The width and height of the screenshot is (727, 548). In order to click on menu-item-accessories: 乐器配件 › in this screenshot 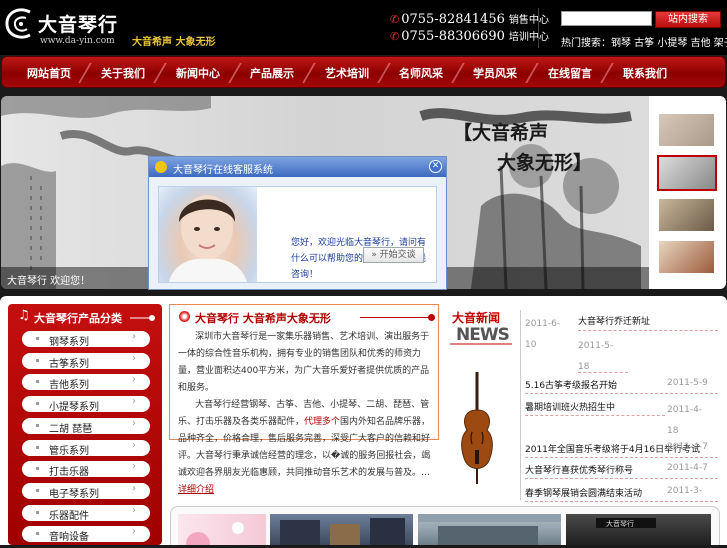, I will do `click(86, 513)`.